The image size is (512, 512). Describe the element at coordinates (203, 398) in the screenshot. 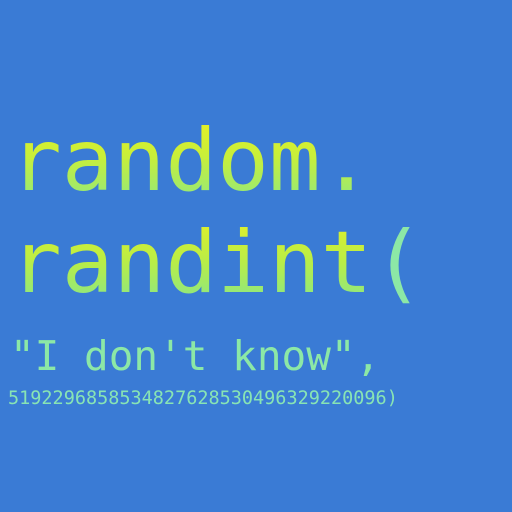

I see `code-line-number-arg: 5192296858534827628530496329220096)` at that location.